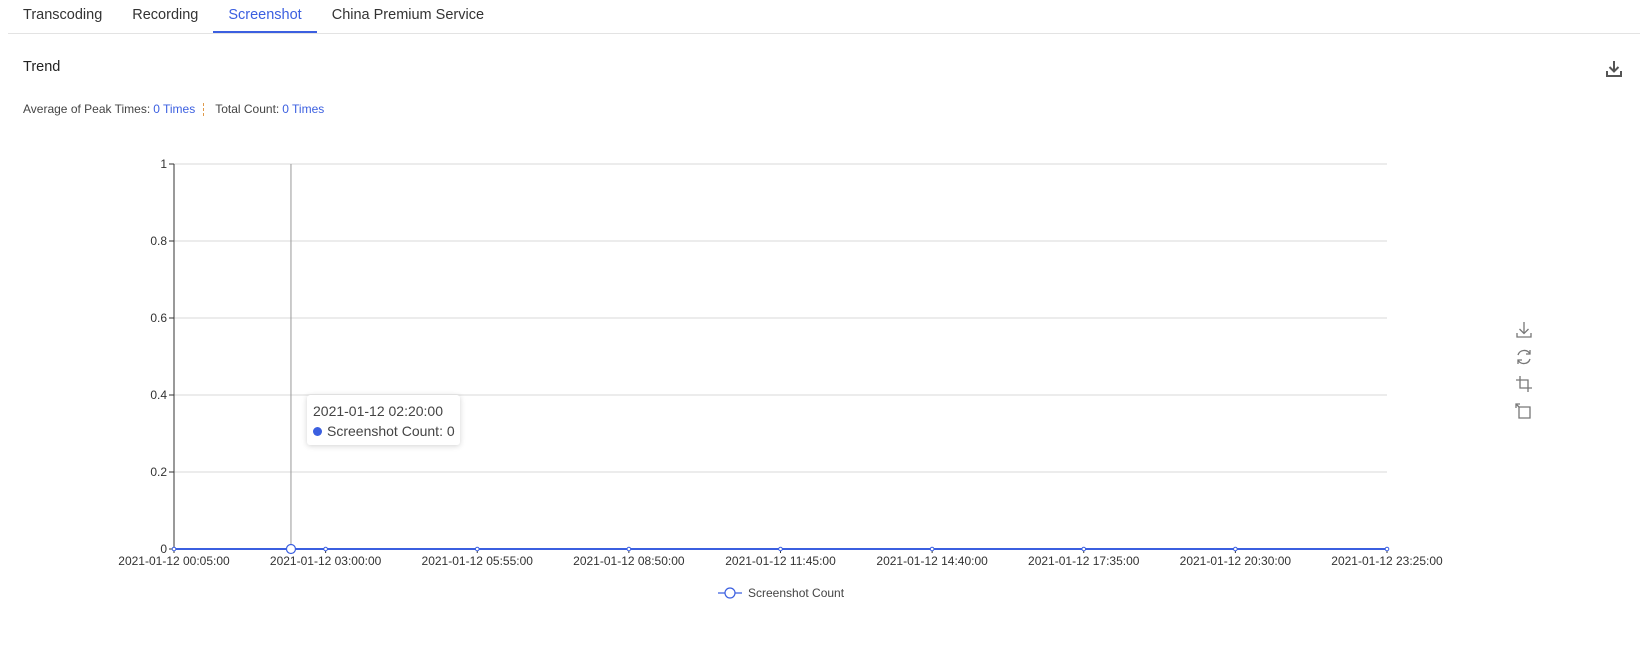 The height and width of the screenshot is (647, 1649). What do you see at coordinates (378, 411) in the screenshot?
I see `tooltip-time: 2021-01-12 02:20:00` at bounding box center [378, 411].